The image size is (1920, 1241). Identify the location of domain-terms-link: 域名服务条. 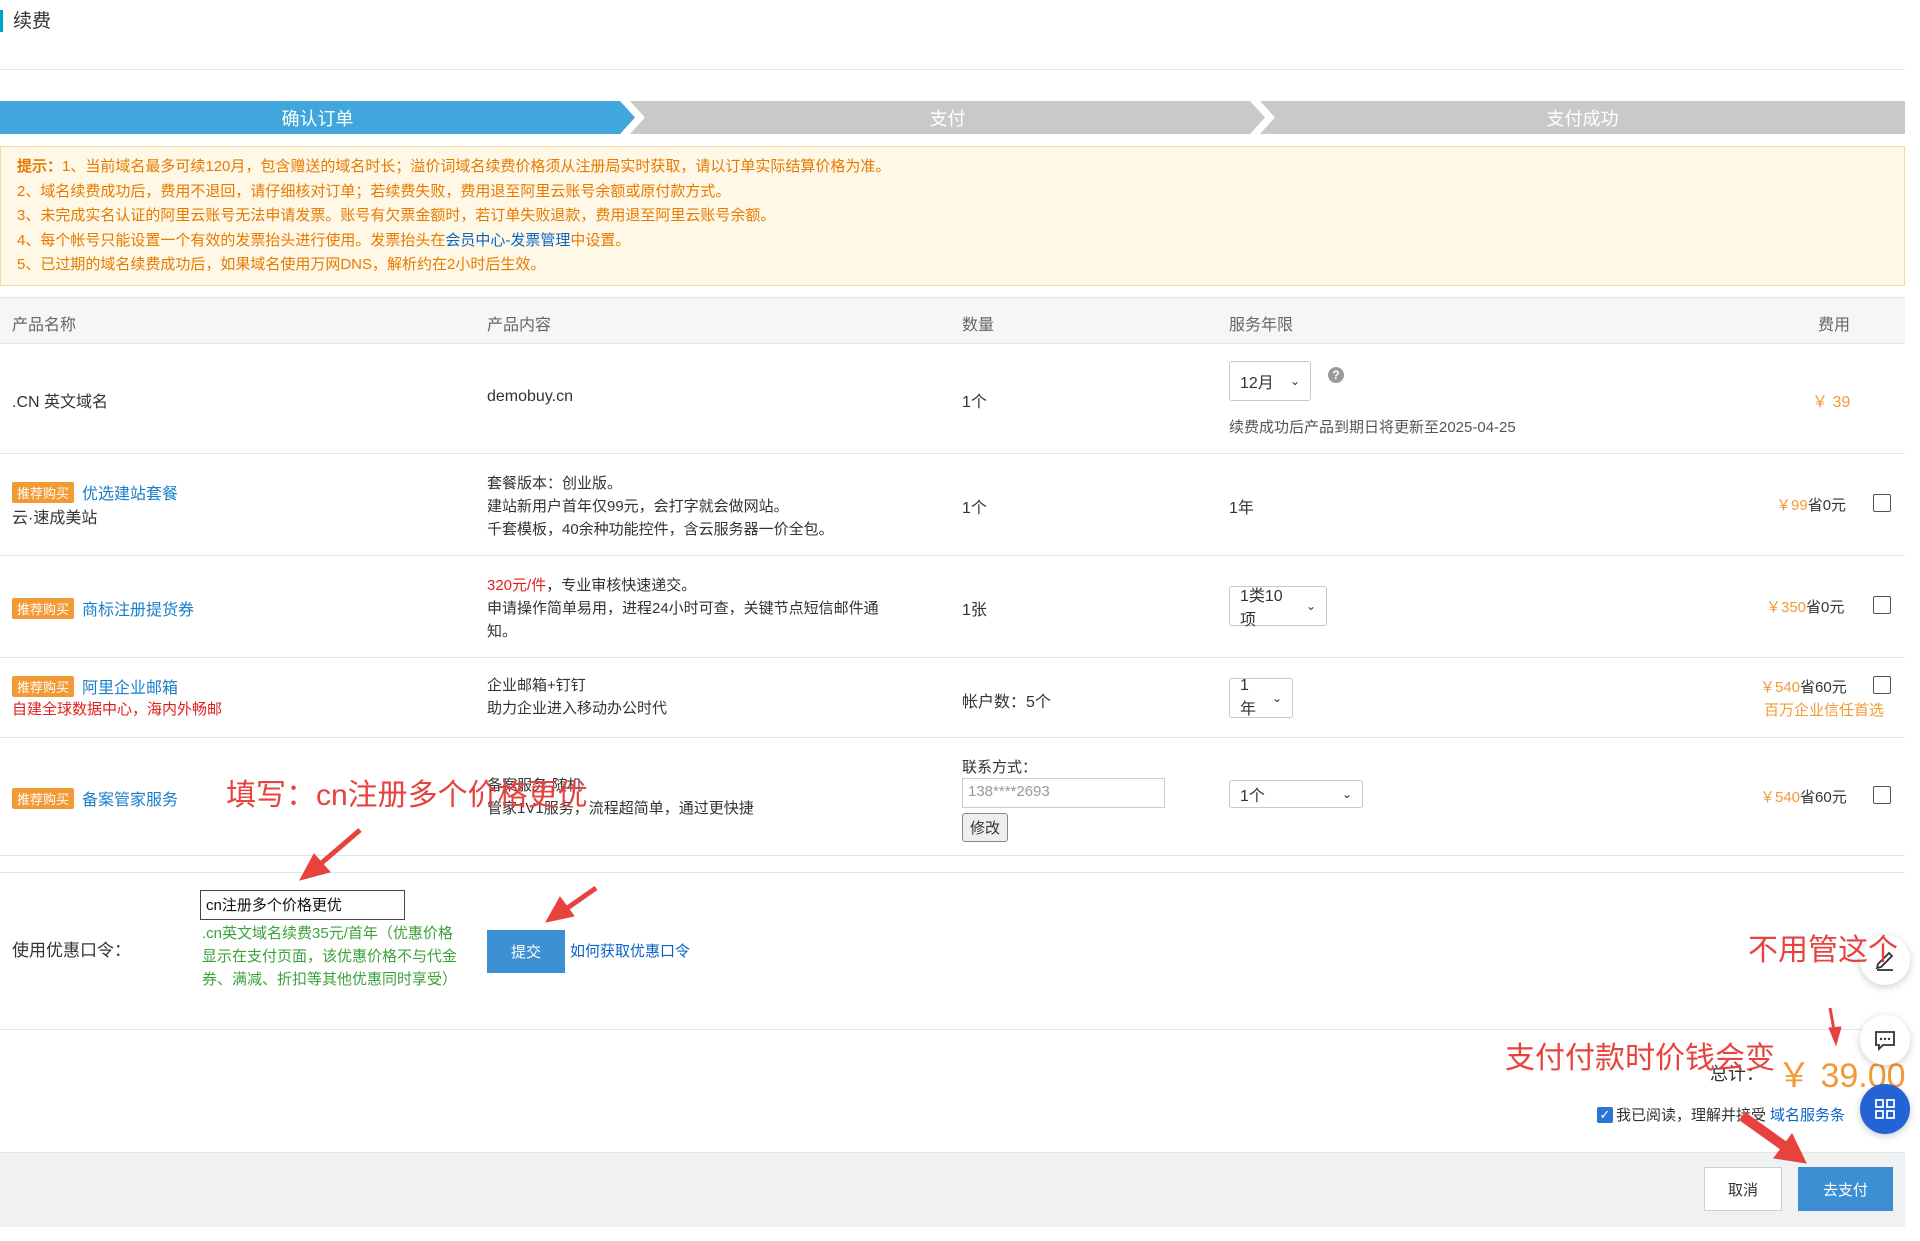
(1807, 1114).